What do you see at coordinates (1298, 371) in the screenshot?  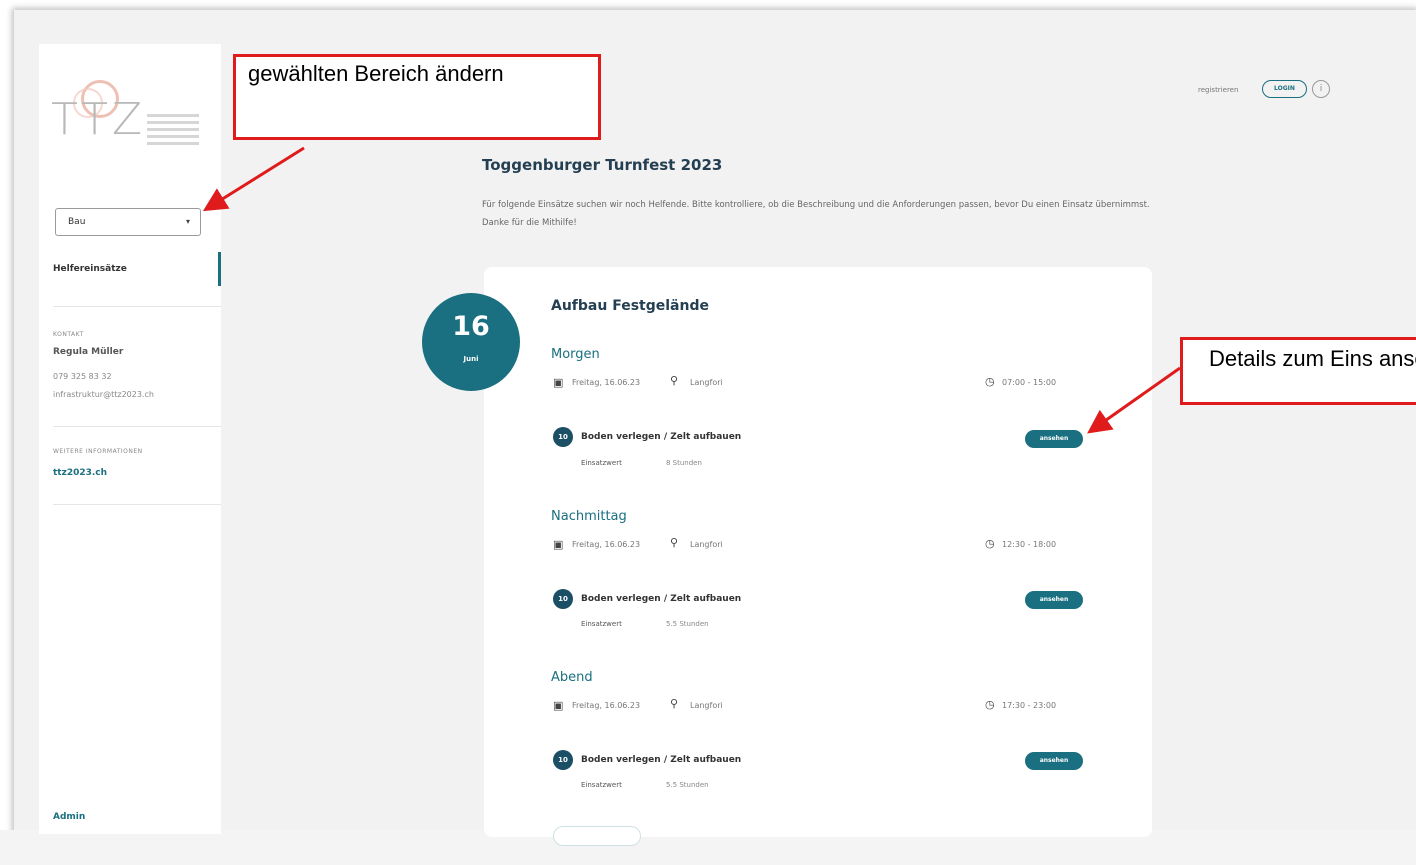 I see `annotation-view-details: Details zum Eins ansehen` at bounding box center [1298, 371].